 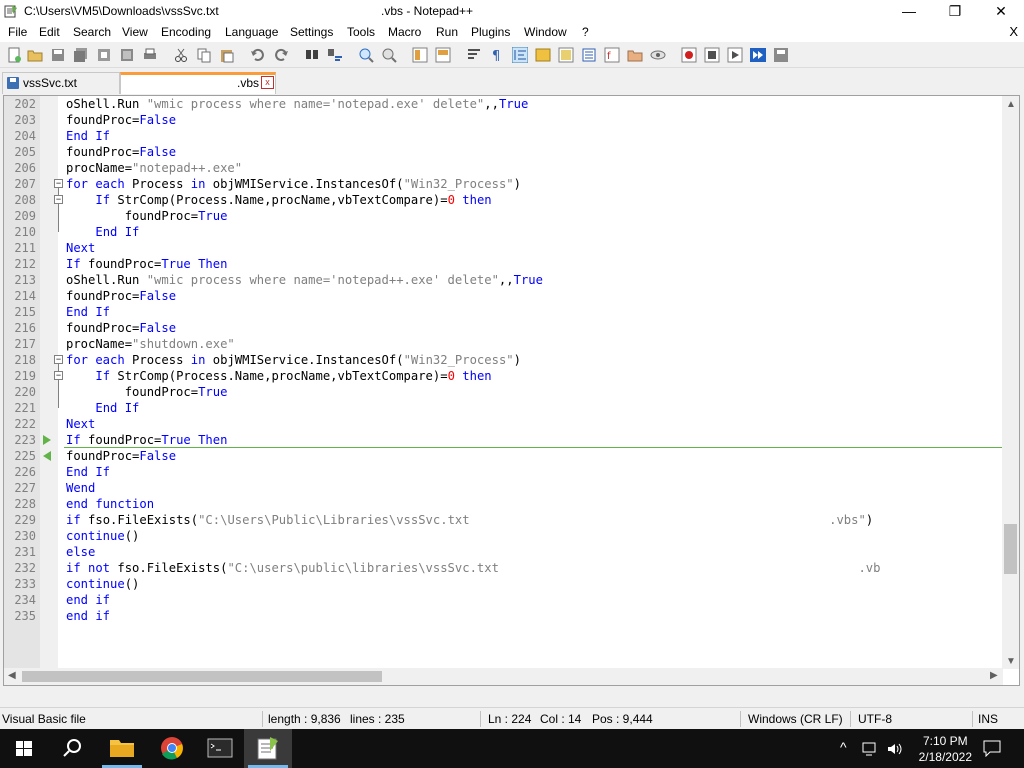 I want to click on replace-icon, so click(x=335, y=55).